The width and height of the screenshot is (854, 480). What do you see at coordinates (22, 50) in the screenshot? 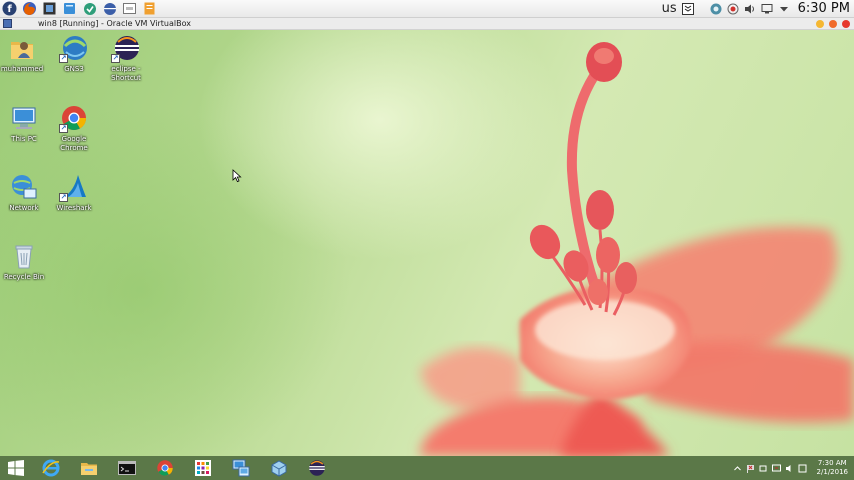
I see `user-folder-icon` at bounding box center [22, 50].